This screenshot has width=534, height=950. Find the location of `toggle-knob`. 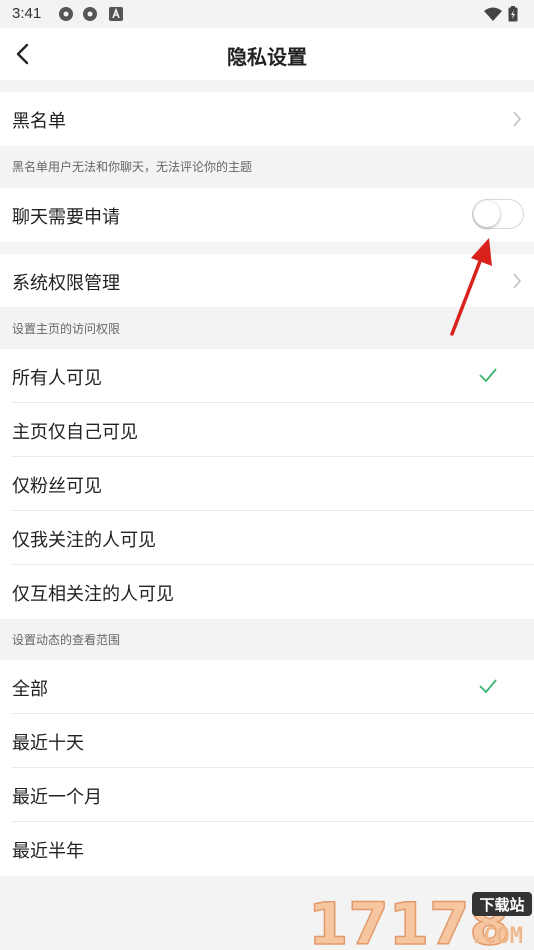

toggle-knob is located at coordinates (487, 214).